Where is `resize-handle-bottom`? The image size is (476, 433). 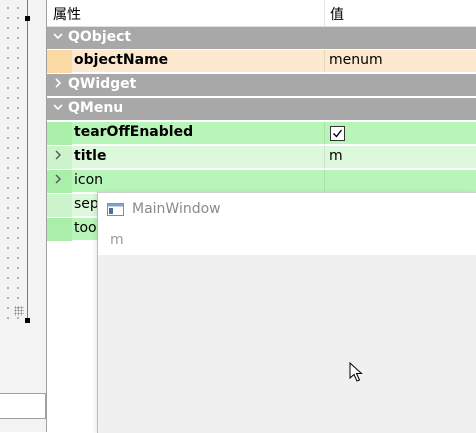
resize-handle-bottom is located at coordinates (27, 320).